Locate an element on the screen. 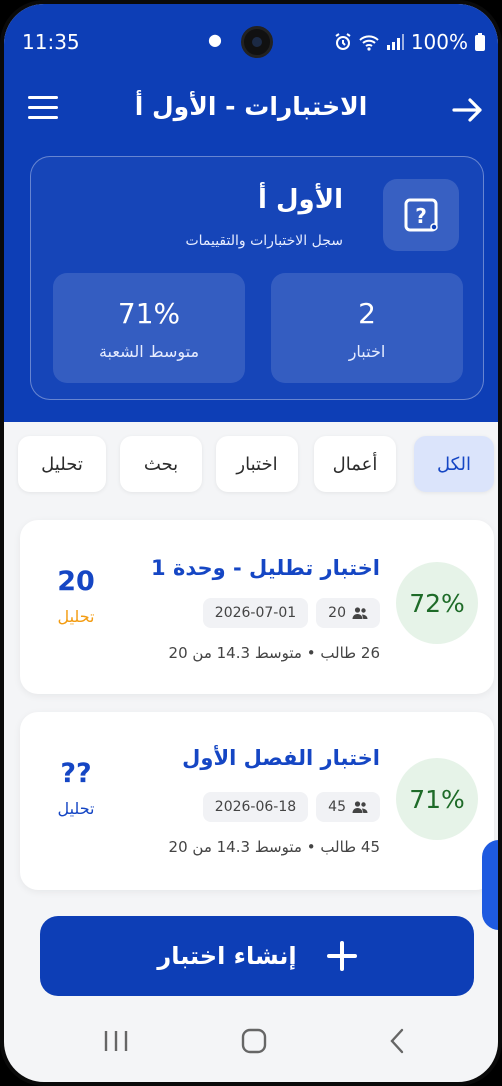  exam-score: 20 تحليل is located at coordinates (76, 596).